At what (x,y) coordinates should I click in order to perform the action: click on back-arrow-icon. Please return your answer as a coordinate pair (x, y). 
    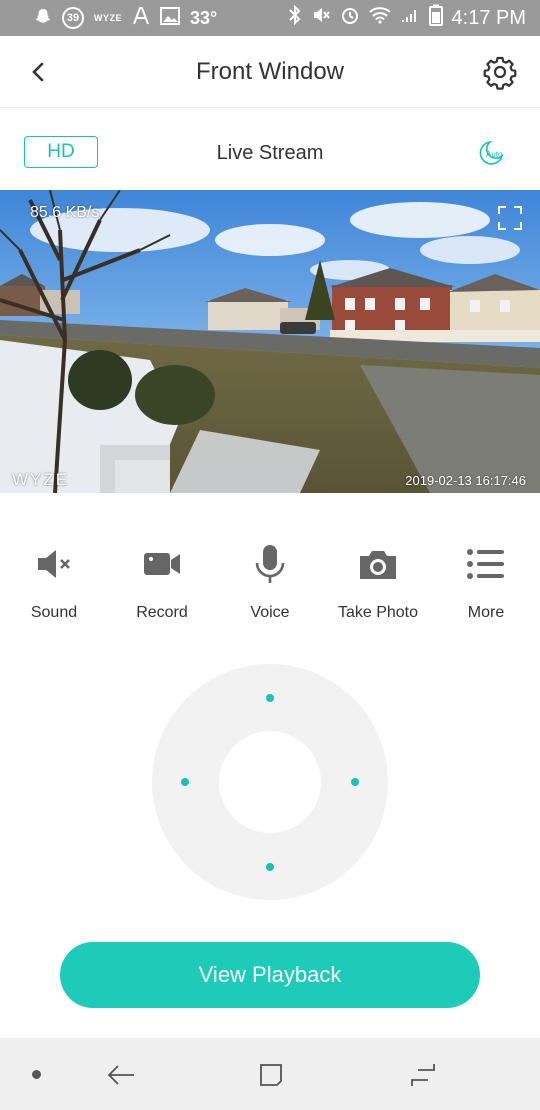
    Looking at the image, I should click on (120, 1075).